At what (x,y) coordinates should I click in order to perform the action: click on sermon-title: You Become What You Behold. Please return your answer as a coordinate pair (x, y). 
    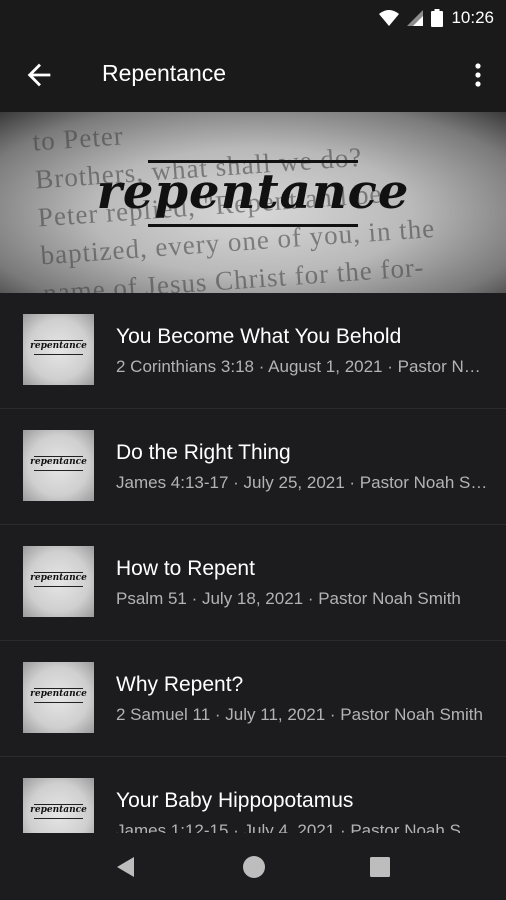
    Looking at the image, I should click on (259, 336).